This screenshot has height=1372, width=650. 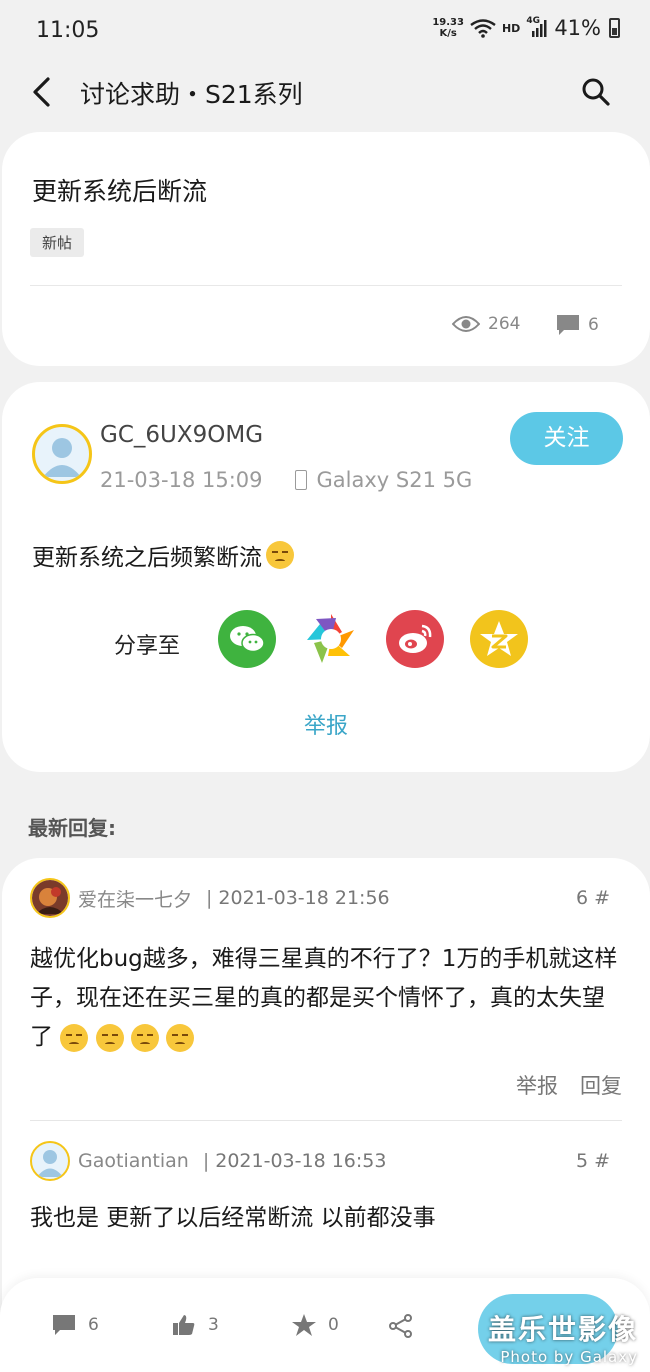 I want to click on reply-time: 2021-03-18 21:56, so click(x=304, y=898).